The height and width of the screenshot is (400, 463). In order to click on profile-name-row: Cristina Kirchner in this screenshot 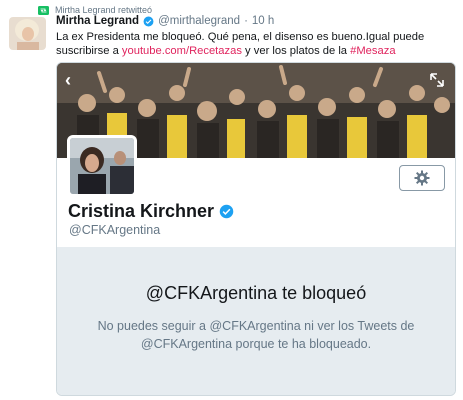, I will do `click(151, 211)`.